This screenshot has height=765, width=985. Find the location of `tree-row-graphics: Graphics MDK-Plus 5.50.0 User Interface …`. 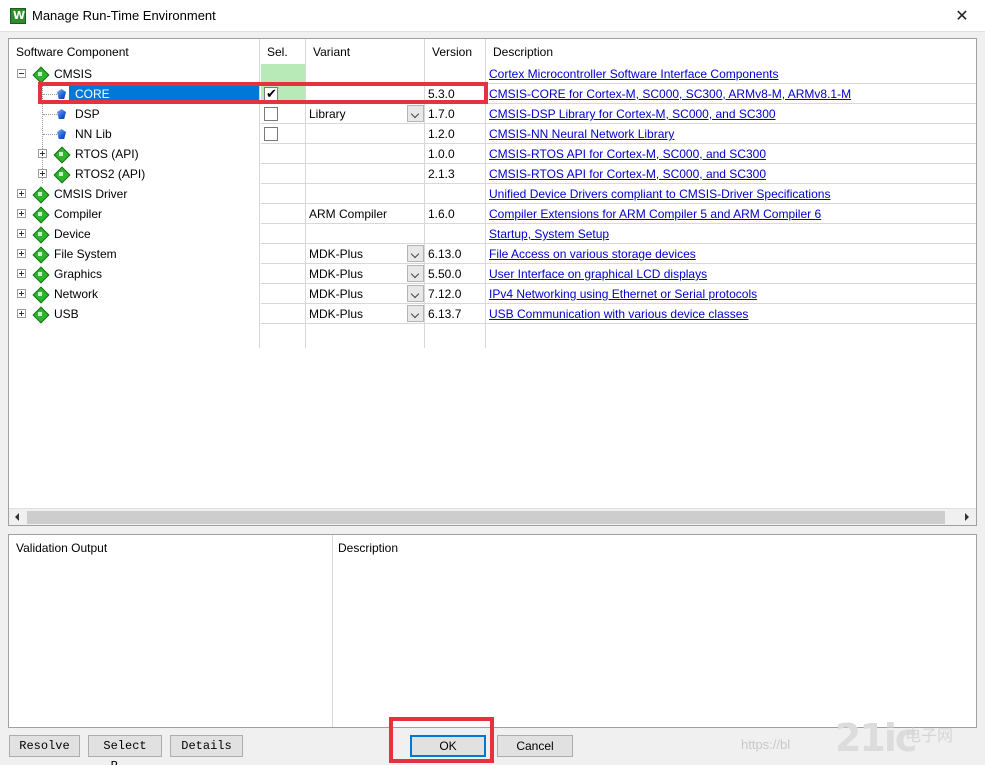

tree-row-graphics: Graphics MDK-Plus 5.50.0 User Interface … is located at coordinates (492, 274).